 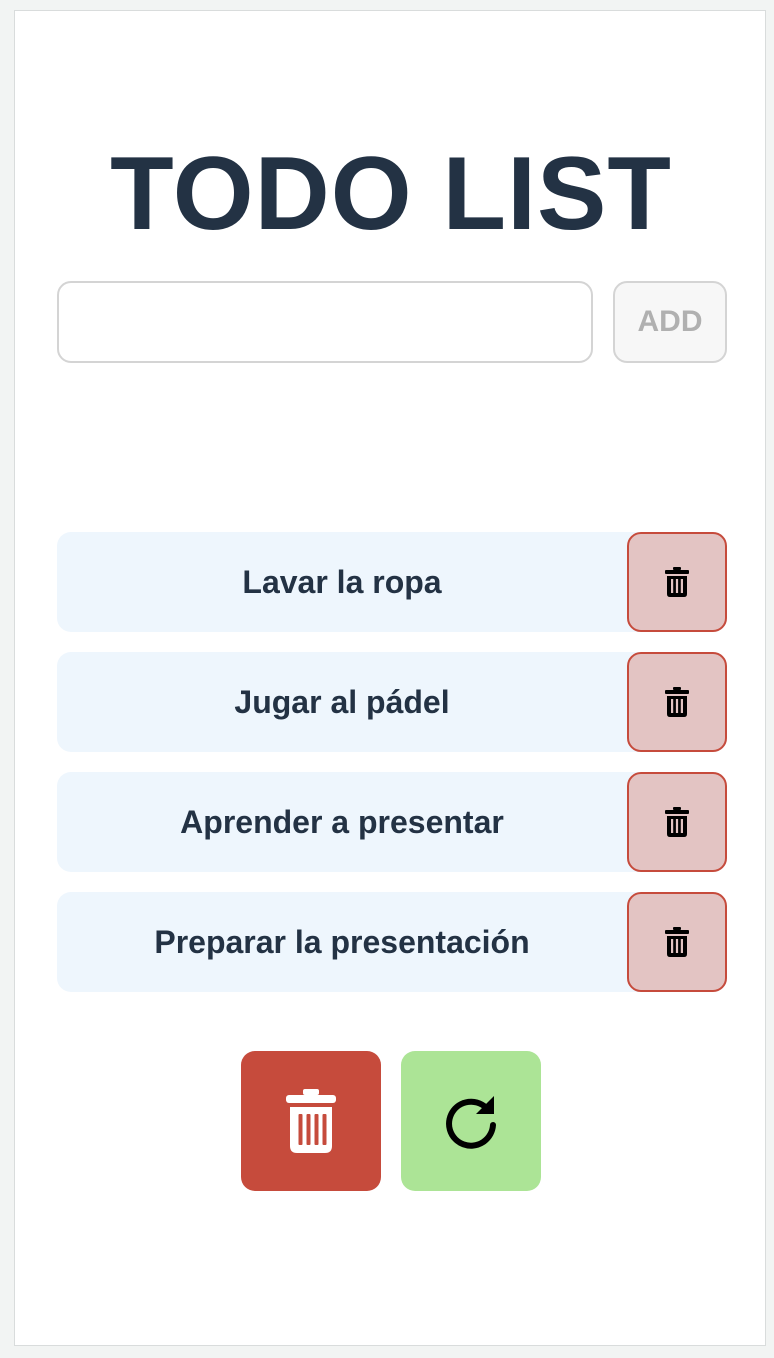 I want to click on clear-all-button, so click(x=311, y=1121).